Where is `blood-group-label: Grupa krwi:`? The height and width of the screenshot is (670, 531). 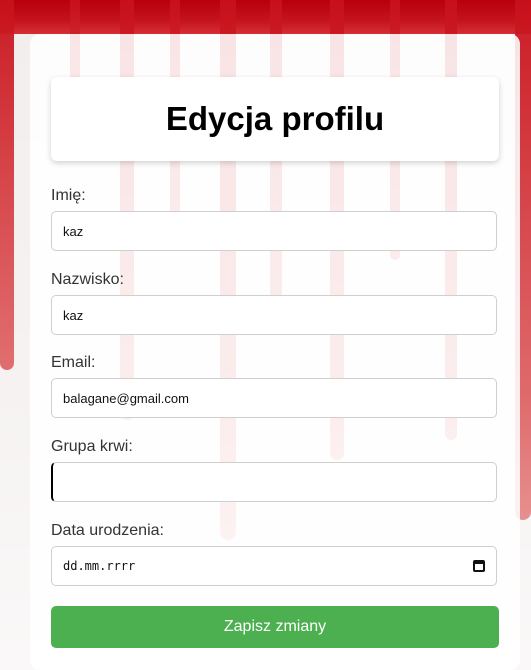 blood-group-label: Grupa krwi: is located at coordinates (92, 446).